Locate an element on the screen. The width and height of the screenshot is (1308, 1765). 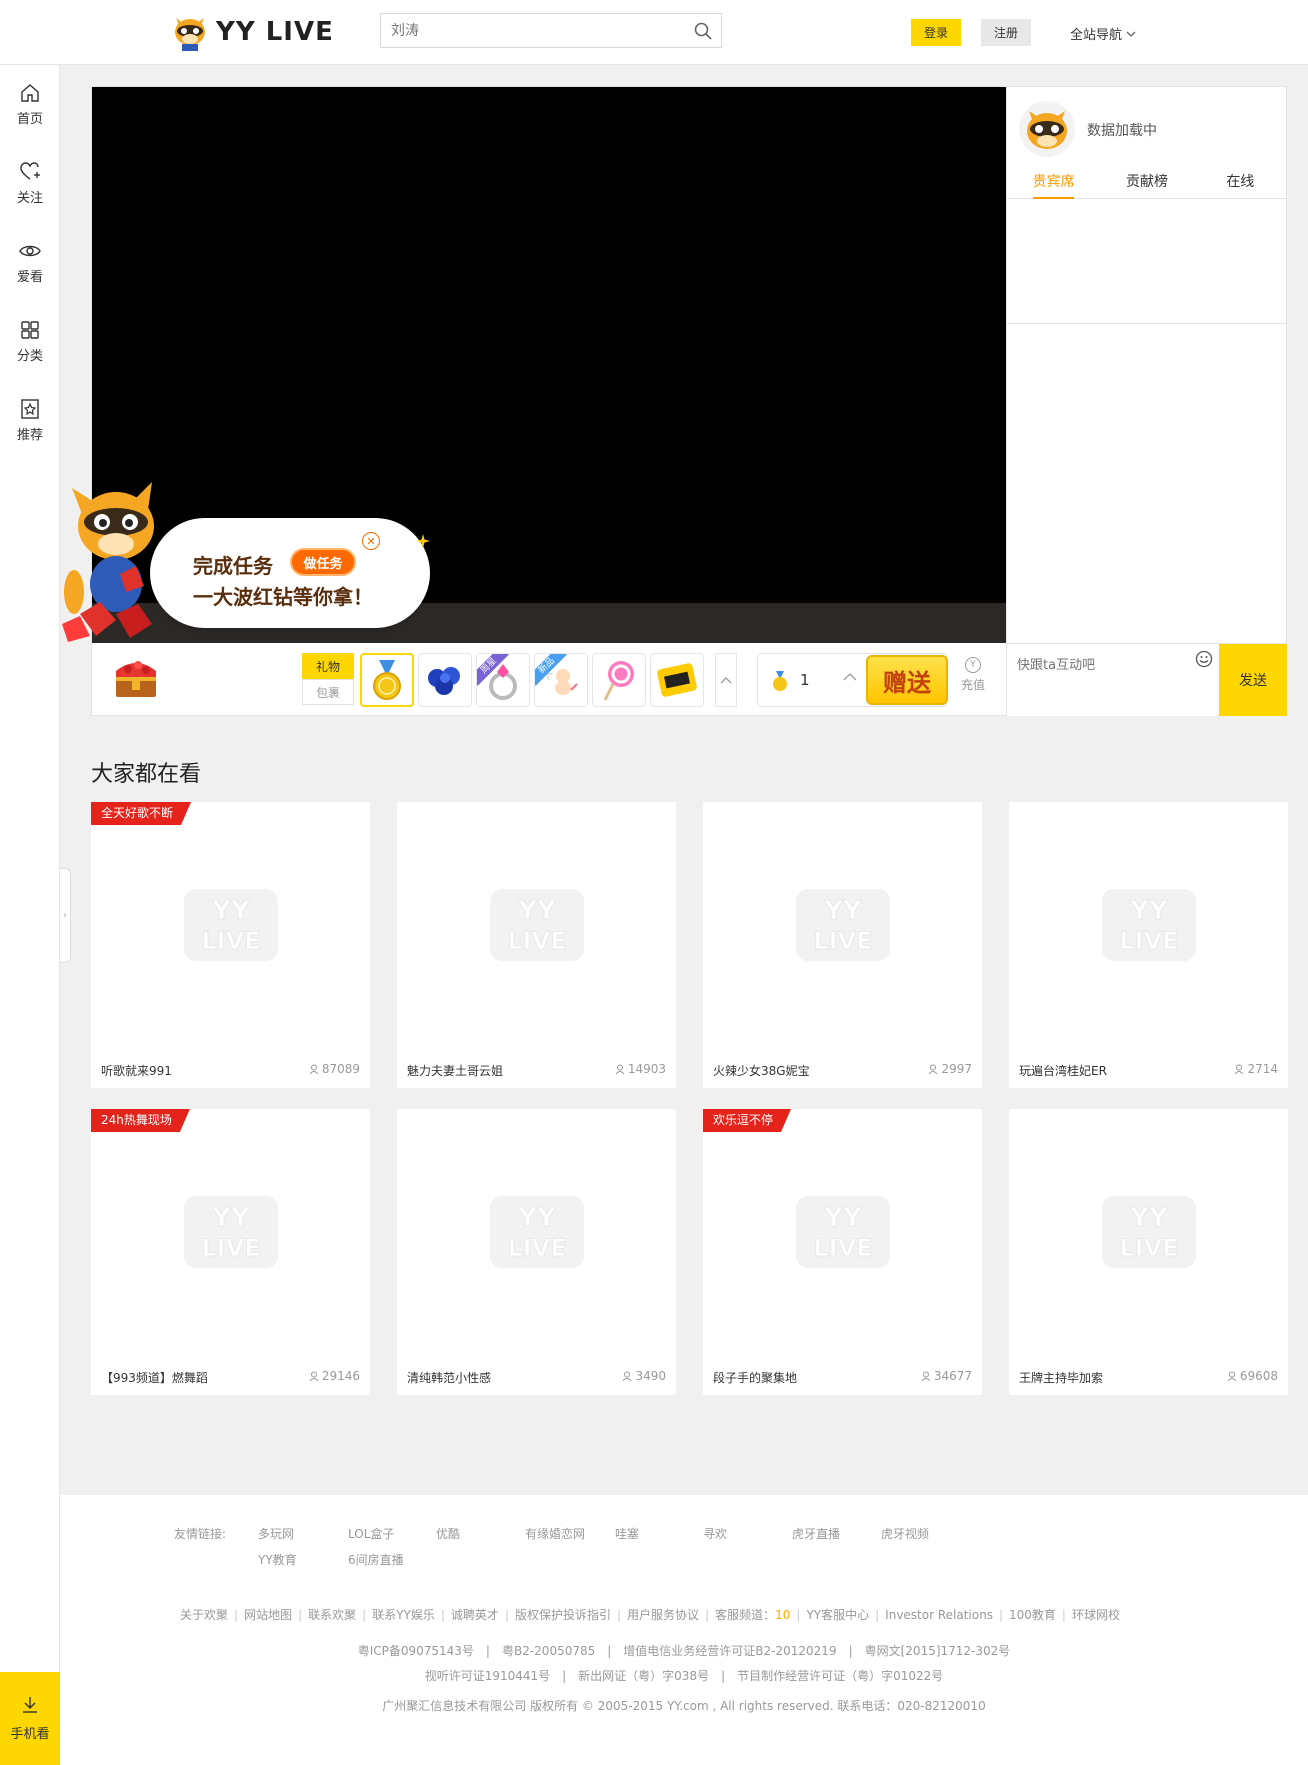
live-room-card: YY LIVE 欢乐逗不停 段子手的聚集地 34677 is located at coordinates (842, 1252).